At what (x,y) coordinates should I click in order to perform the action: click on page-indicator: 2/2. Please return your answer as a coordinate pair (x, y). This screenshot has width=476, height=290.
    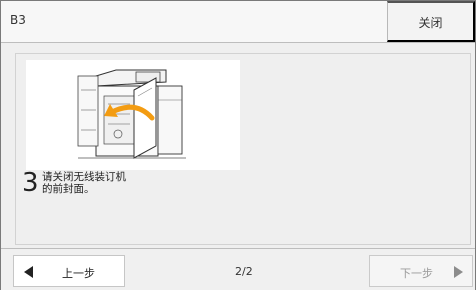
    Looking at the image, I should click on (244, 271).